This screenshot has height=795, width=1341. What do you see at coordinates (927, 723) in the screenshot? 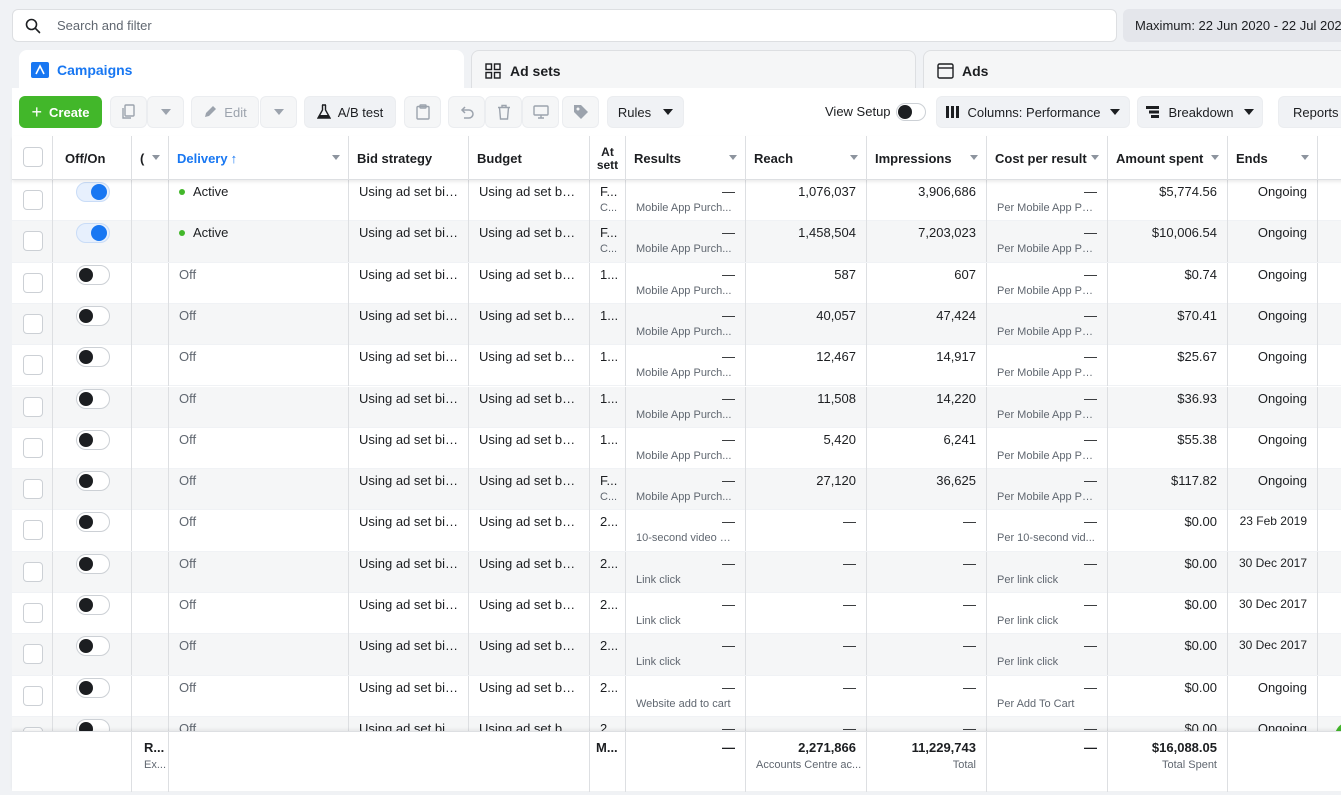
I see `row-impressions: —` at bounding box center [927, 723].